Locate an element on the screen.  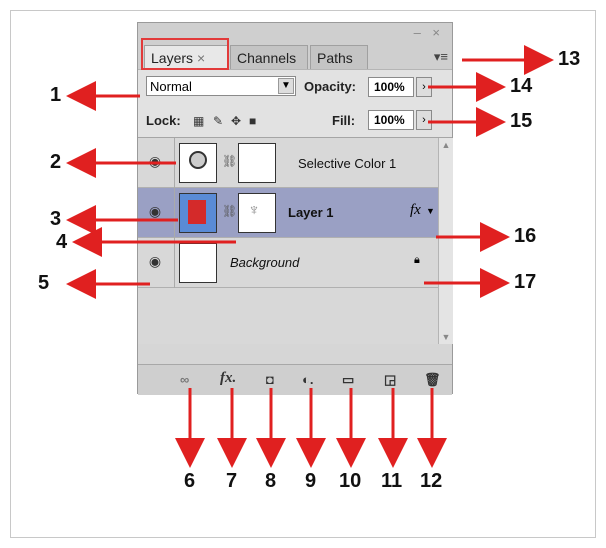
callout-1: 1 is located at coordinates (56, 95).